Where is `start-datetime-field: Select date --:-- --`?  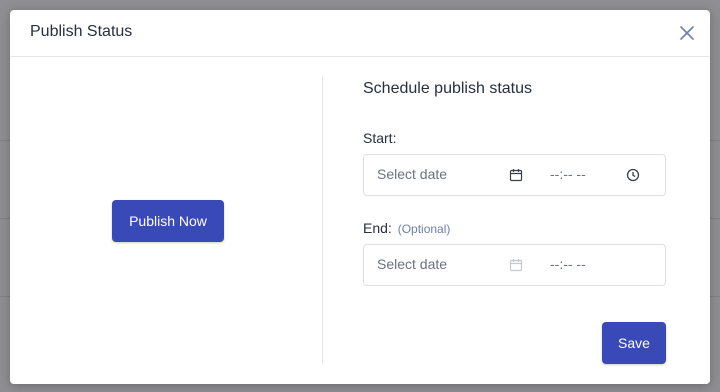 start-datetime-field: Select date --:-- -- is located at coordinates (514, 175).